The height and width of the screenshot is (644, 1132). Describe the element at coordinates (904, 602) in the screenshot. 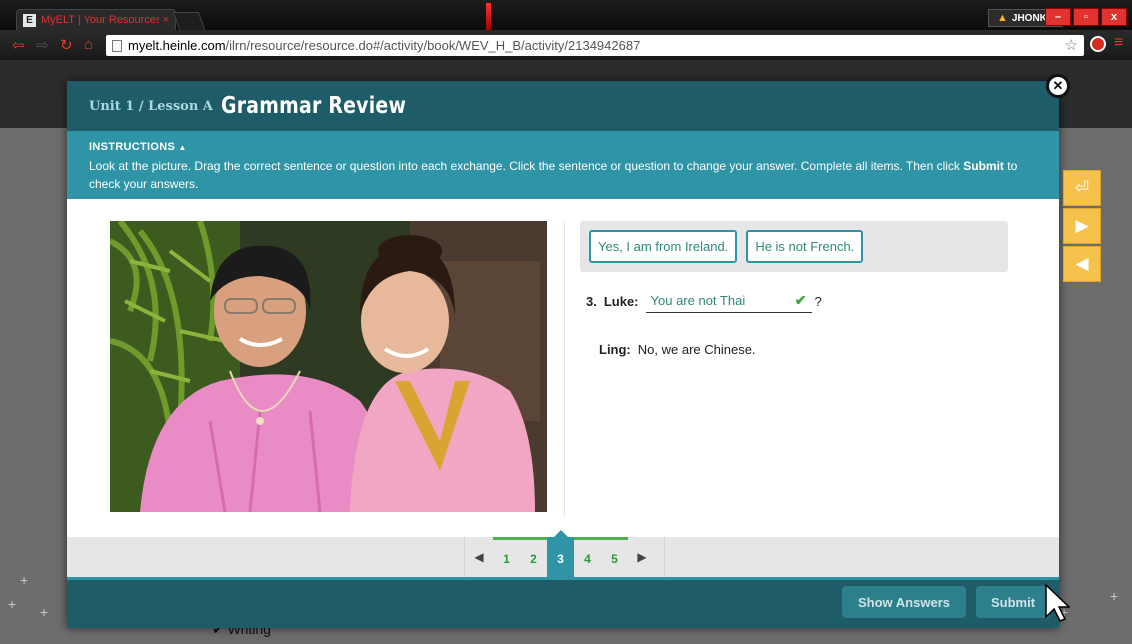

I see `show-answers-button: Show Answers` at that location.